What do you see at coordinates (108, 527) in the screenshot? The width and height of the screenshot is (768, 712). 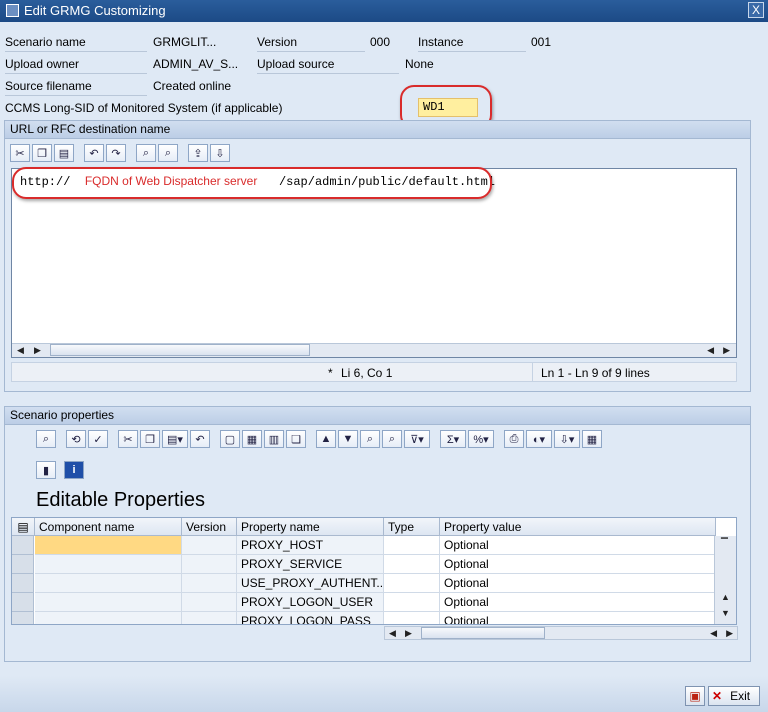 I see `column-header-component: Component name` at bounding box center [108, 527].